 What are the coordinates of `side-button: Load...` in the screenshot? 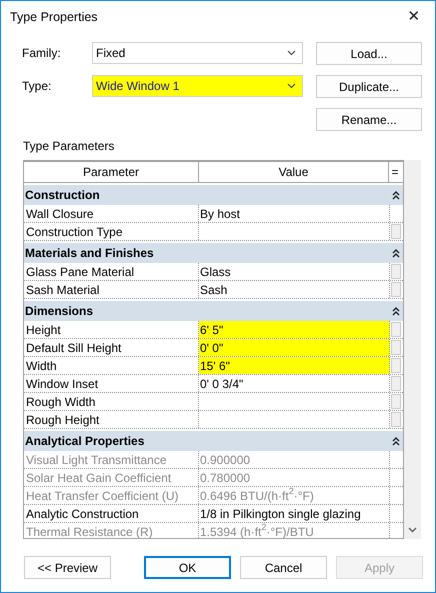 It's located at (369, 53).